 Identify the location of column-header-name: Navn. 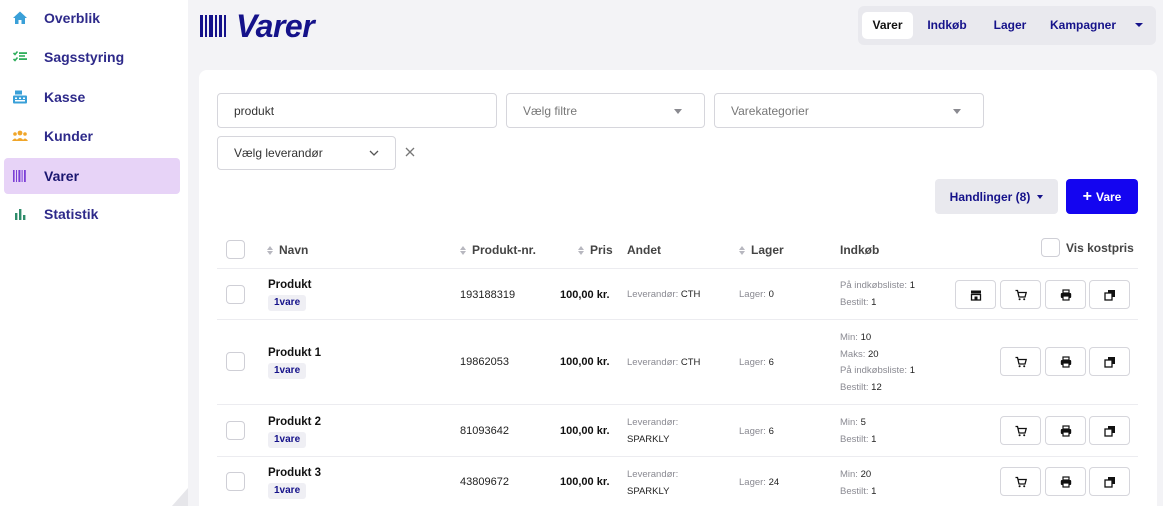
(287, 250).